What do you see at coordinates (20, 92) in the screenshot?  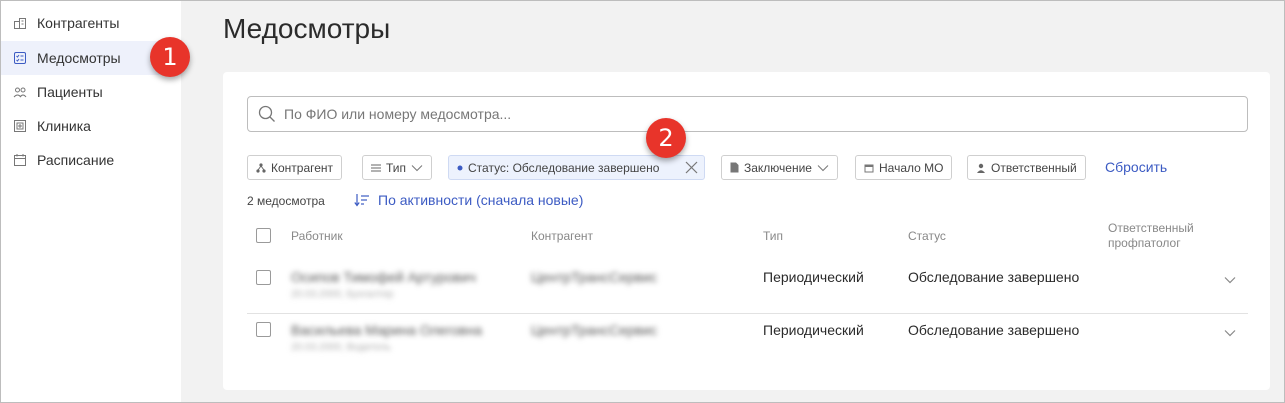 I see `people-icon` at bounding box center [20, 92].